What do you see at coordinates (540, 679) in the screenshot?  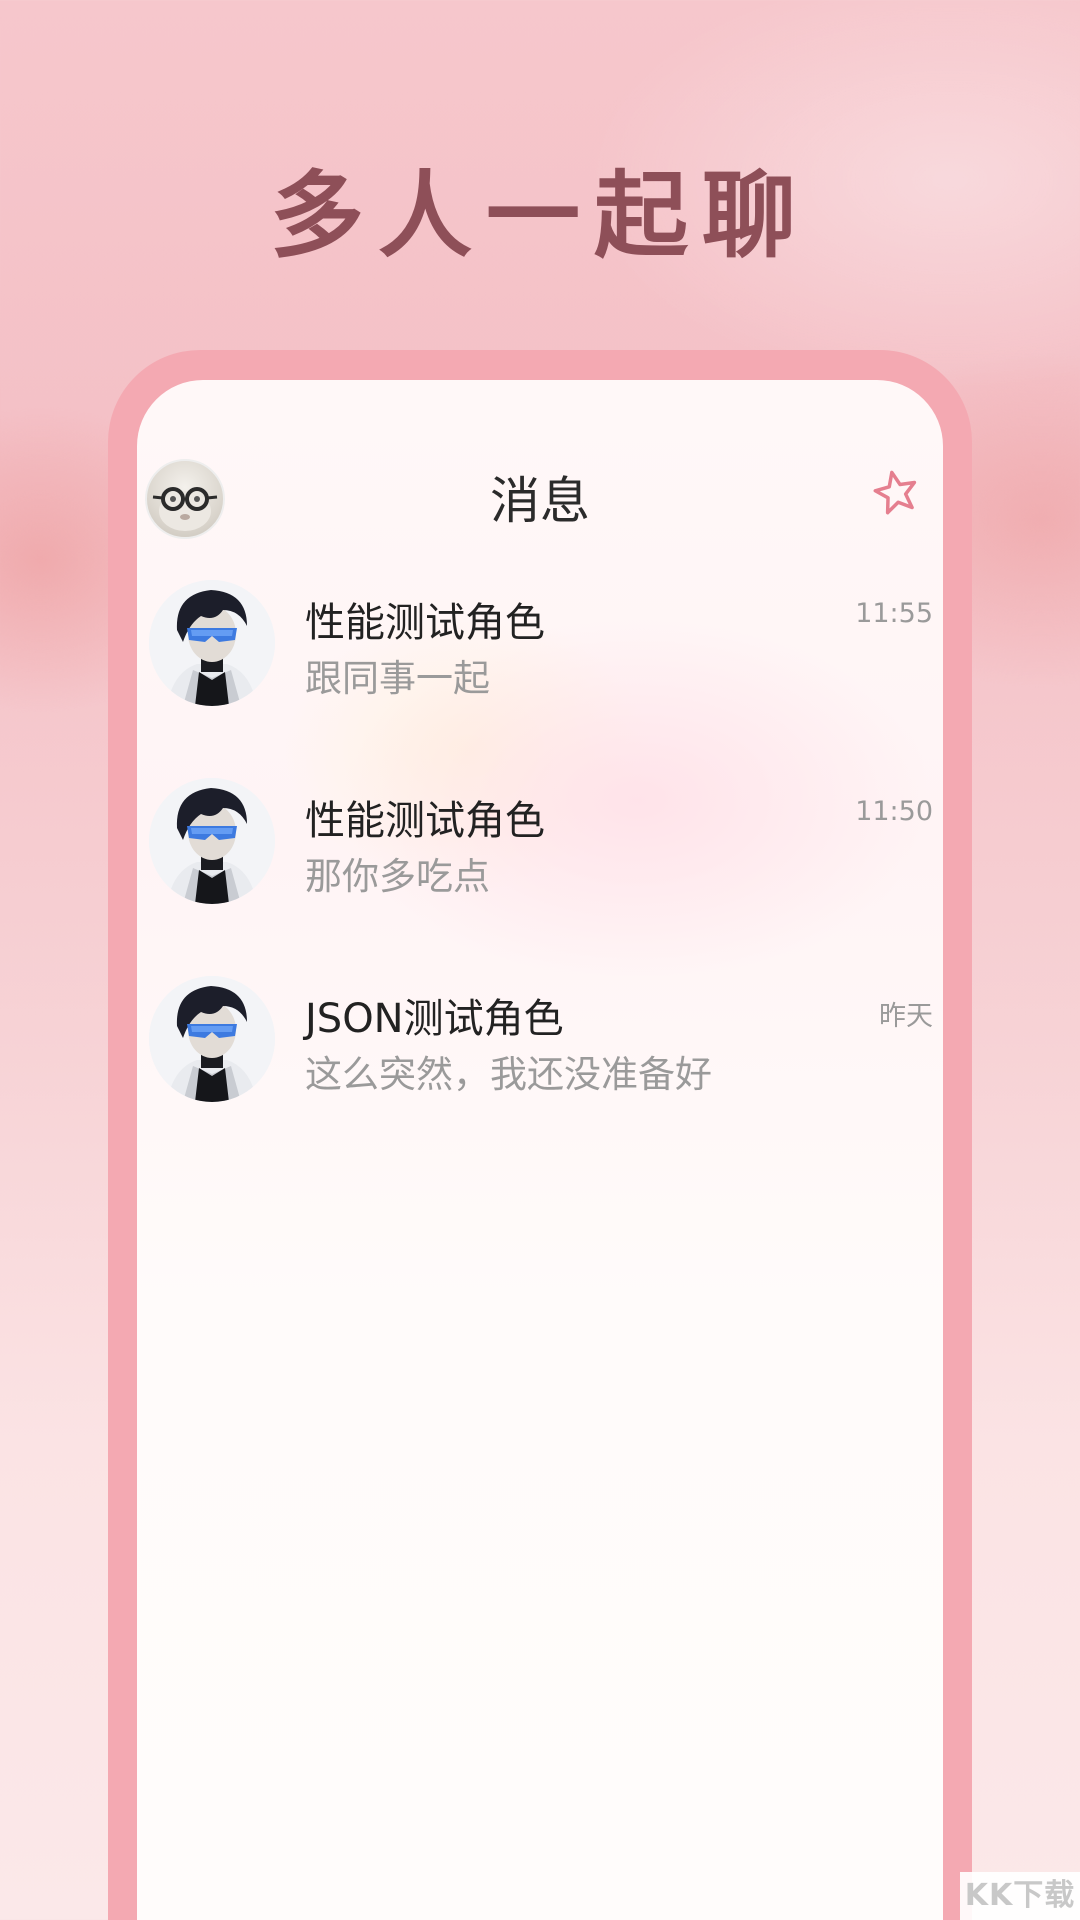 I see `chat-list-item: 性能测试角色 跟同事一起 11:55` at bounding box center [540, 679].